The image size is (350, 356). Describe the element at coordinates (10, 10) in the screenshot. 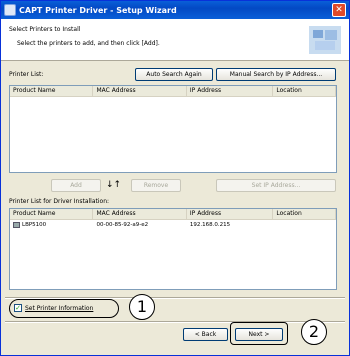

I see `printer-app-icon` at that location.